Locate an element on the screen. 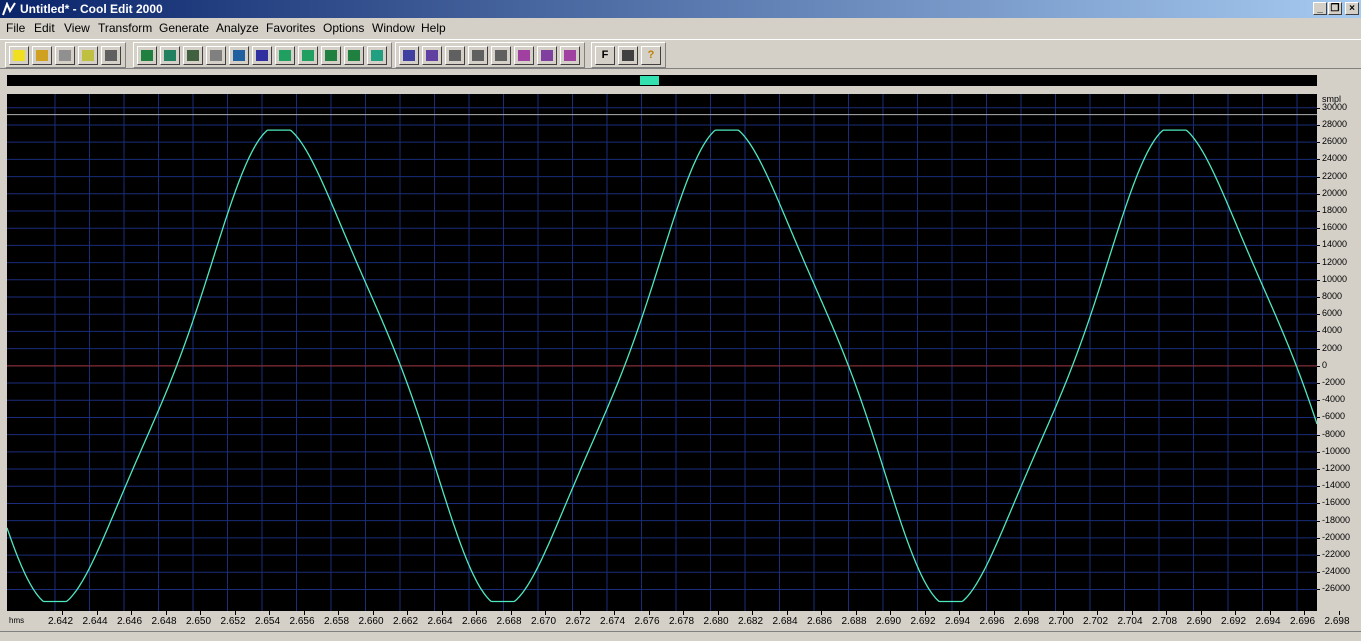  undo-button is located at coordinates (147, 55).